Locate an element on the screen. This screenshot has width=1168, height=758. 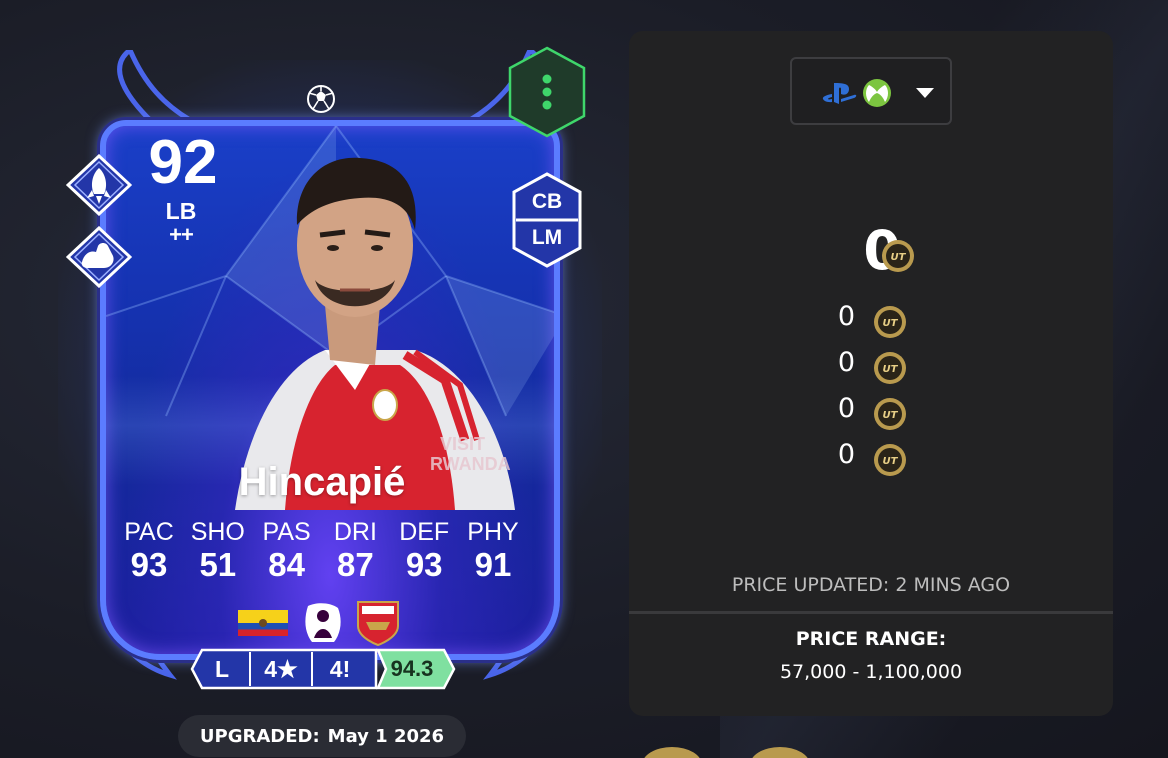
champions-league-ball-icon is located at coordinates (321, 99).